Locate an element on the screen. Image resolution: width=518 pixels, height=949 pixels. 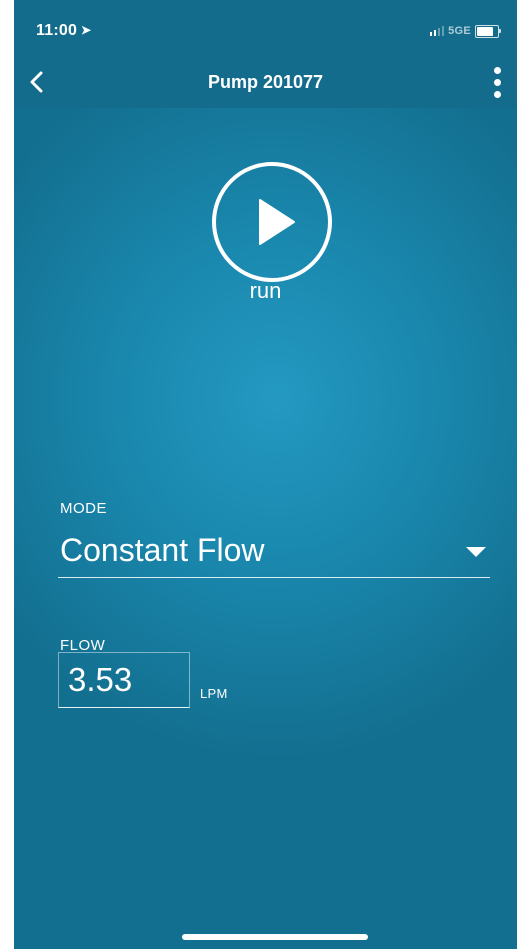
play-circle-icon is located at coordinates (272, 222).